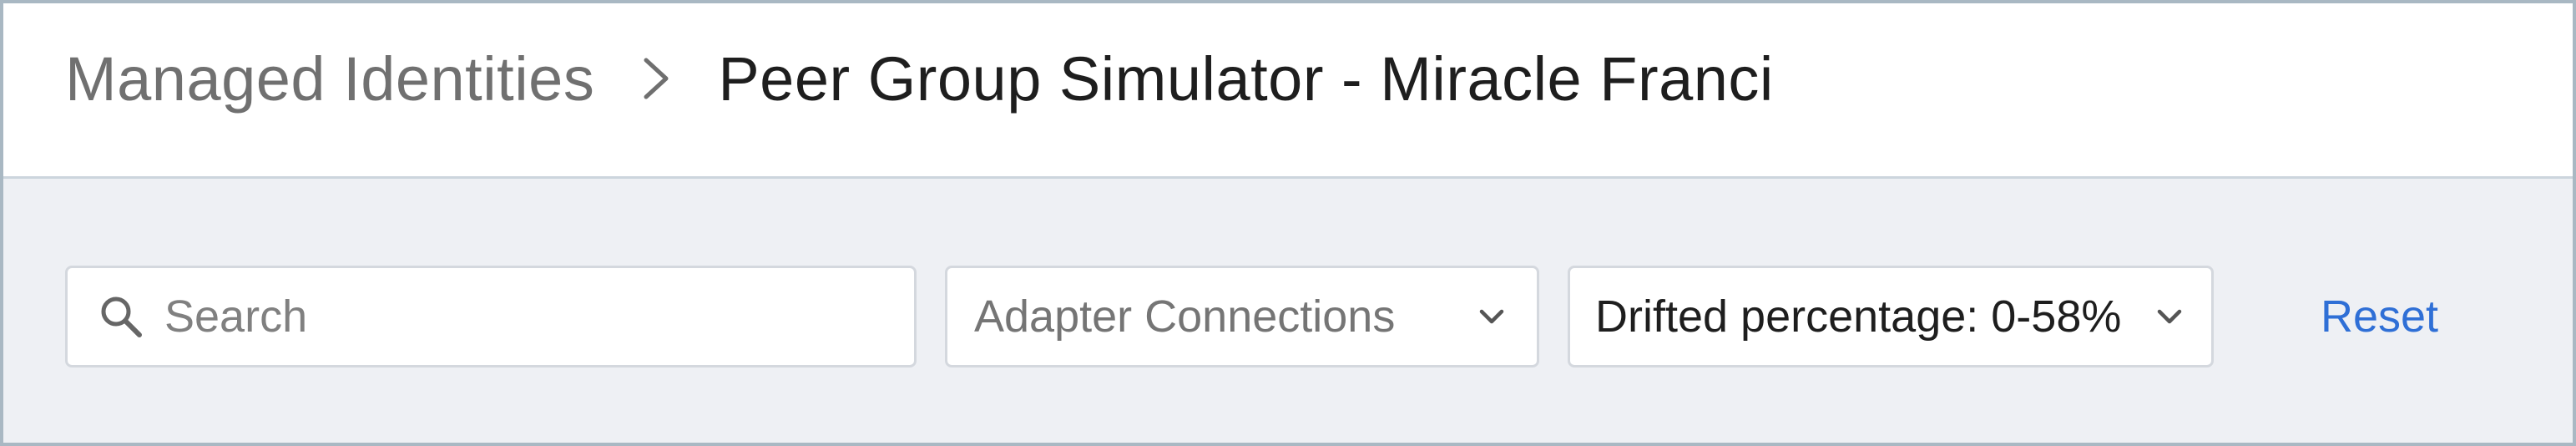 The image size is (2576, 446). I want to click on adapter-connections-dropdown: Adapter Connections, so click(1242, 316).